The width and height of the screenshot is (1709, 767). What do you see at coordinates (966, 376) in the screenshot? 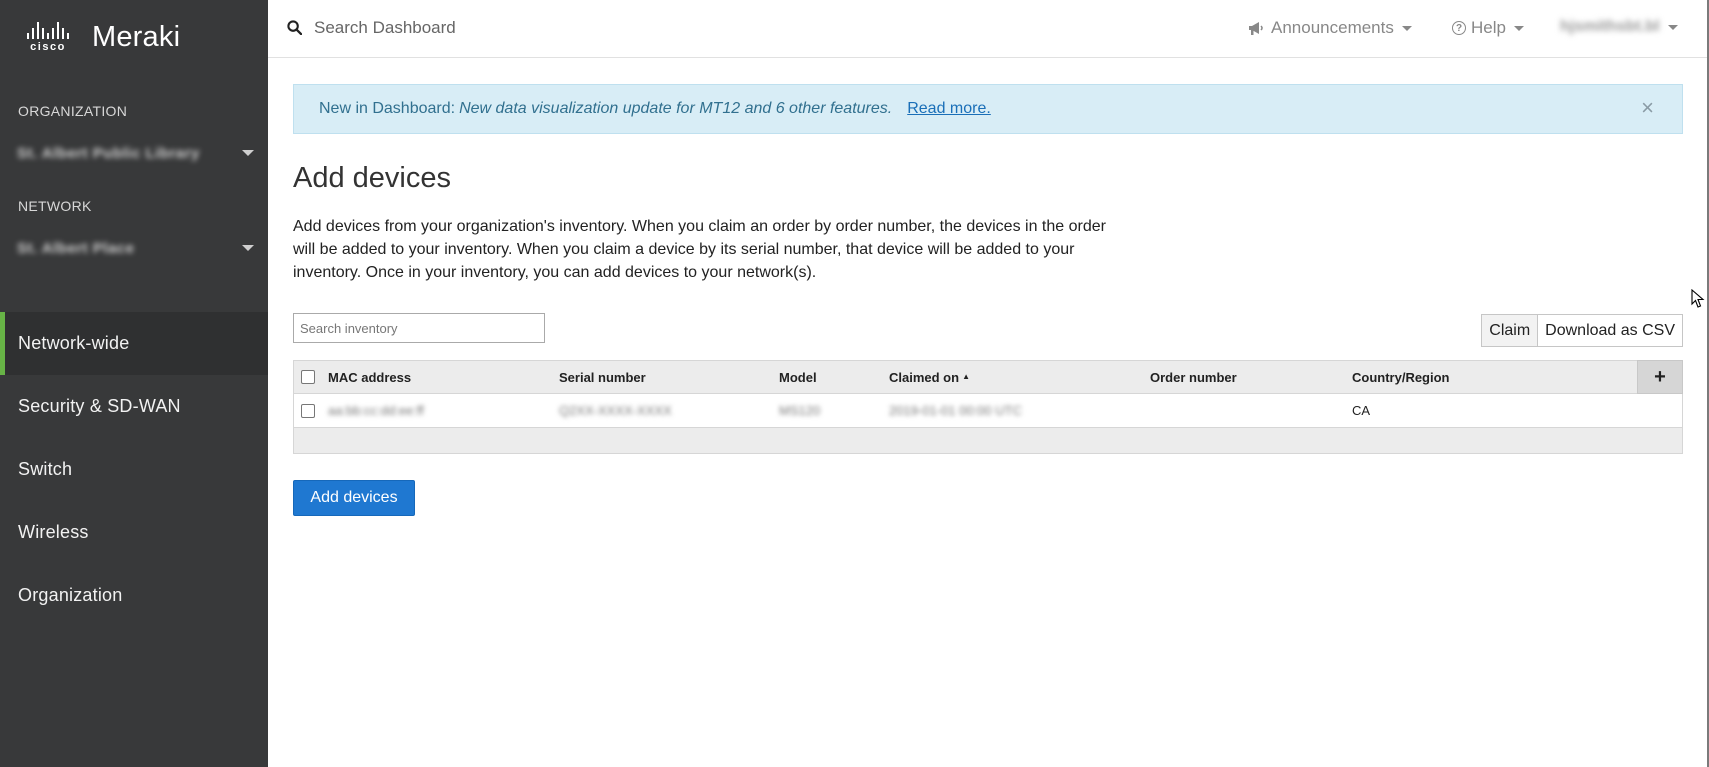
I see `sort-ascending-icon: ▲` at bounding box center [966, 376].